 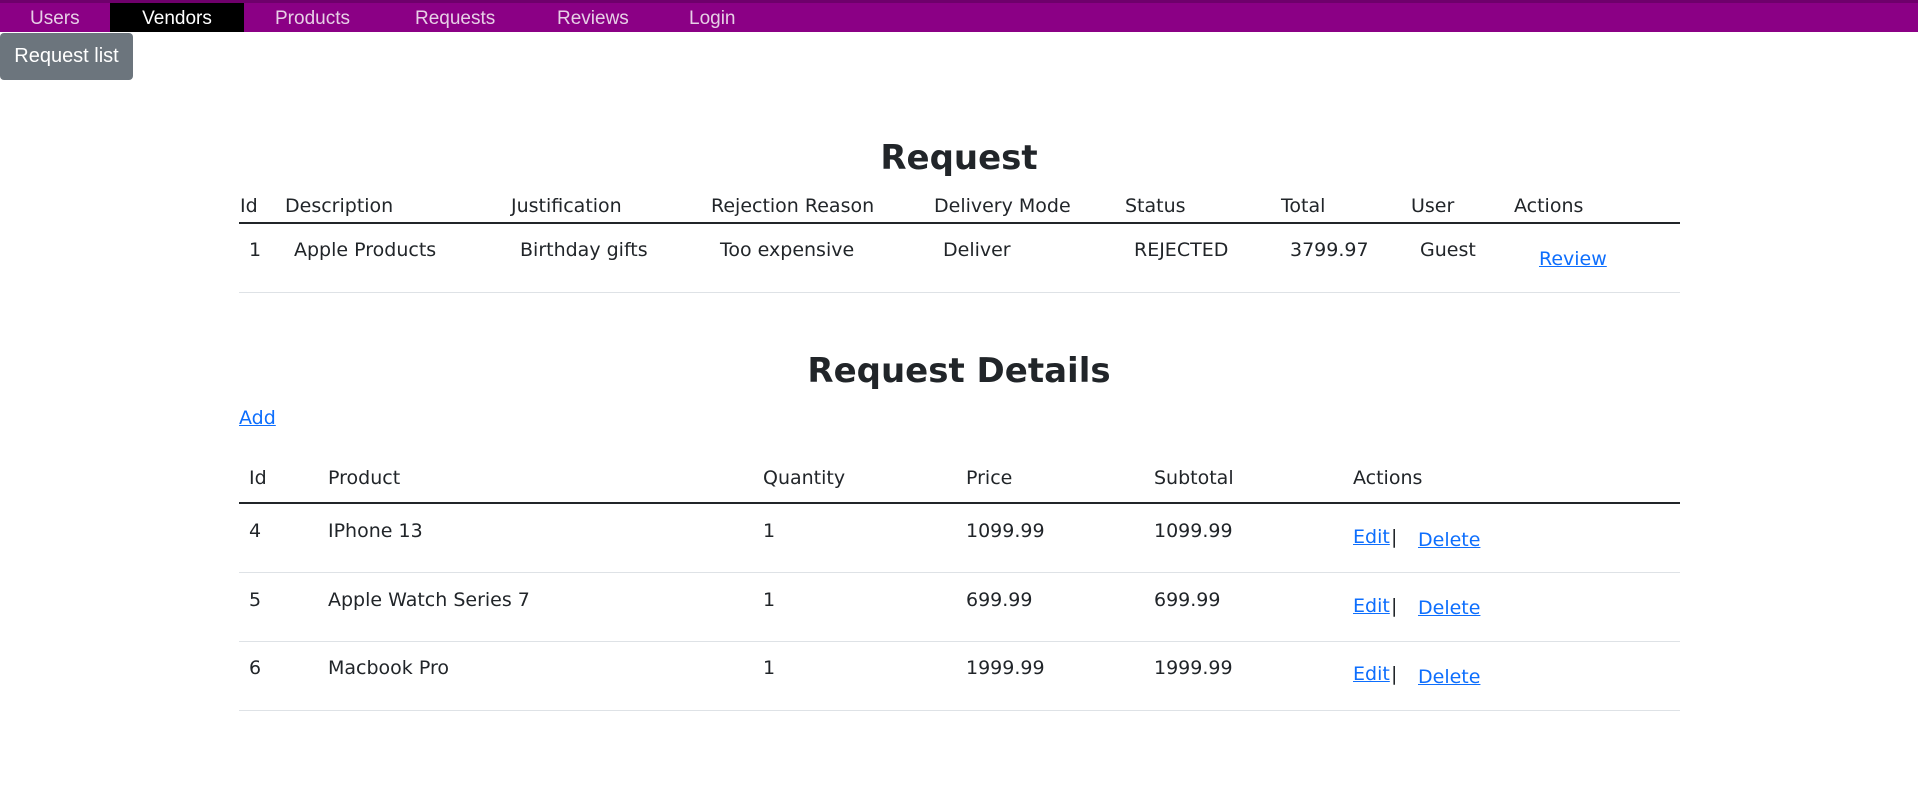 I want to click on nav-reviews: Reviews, so click(x=593, y=17).